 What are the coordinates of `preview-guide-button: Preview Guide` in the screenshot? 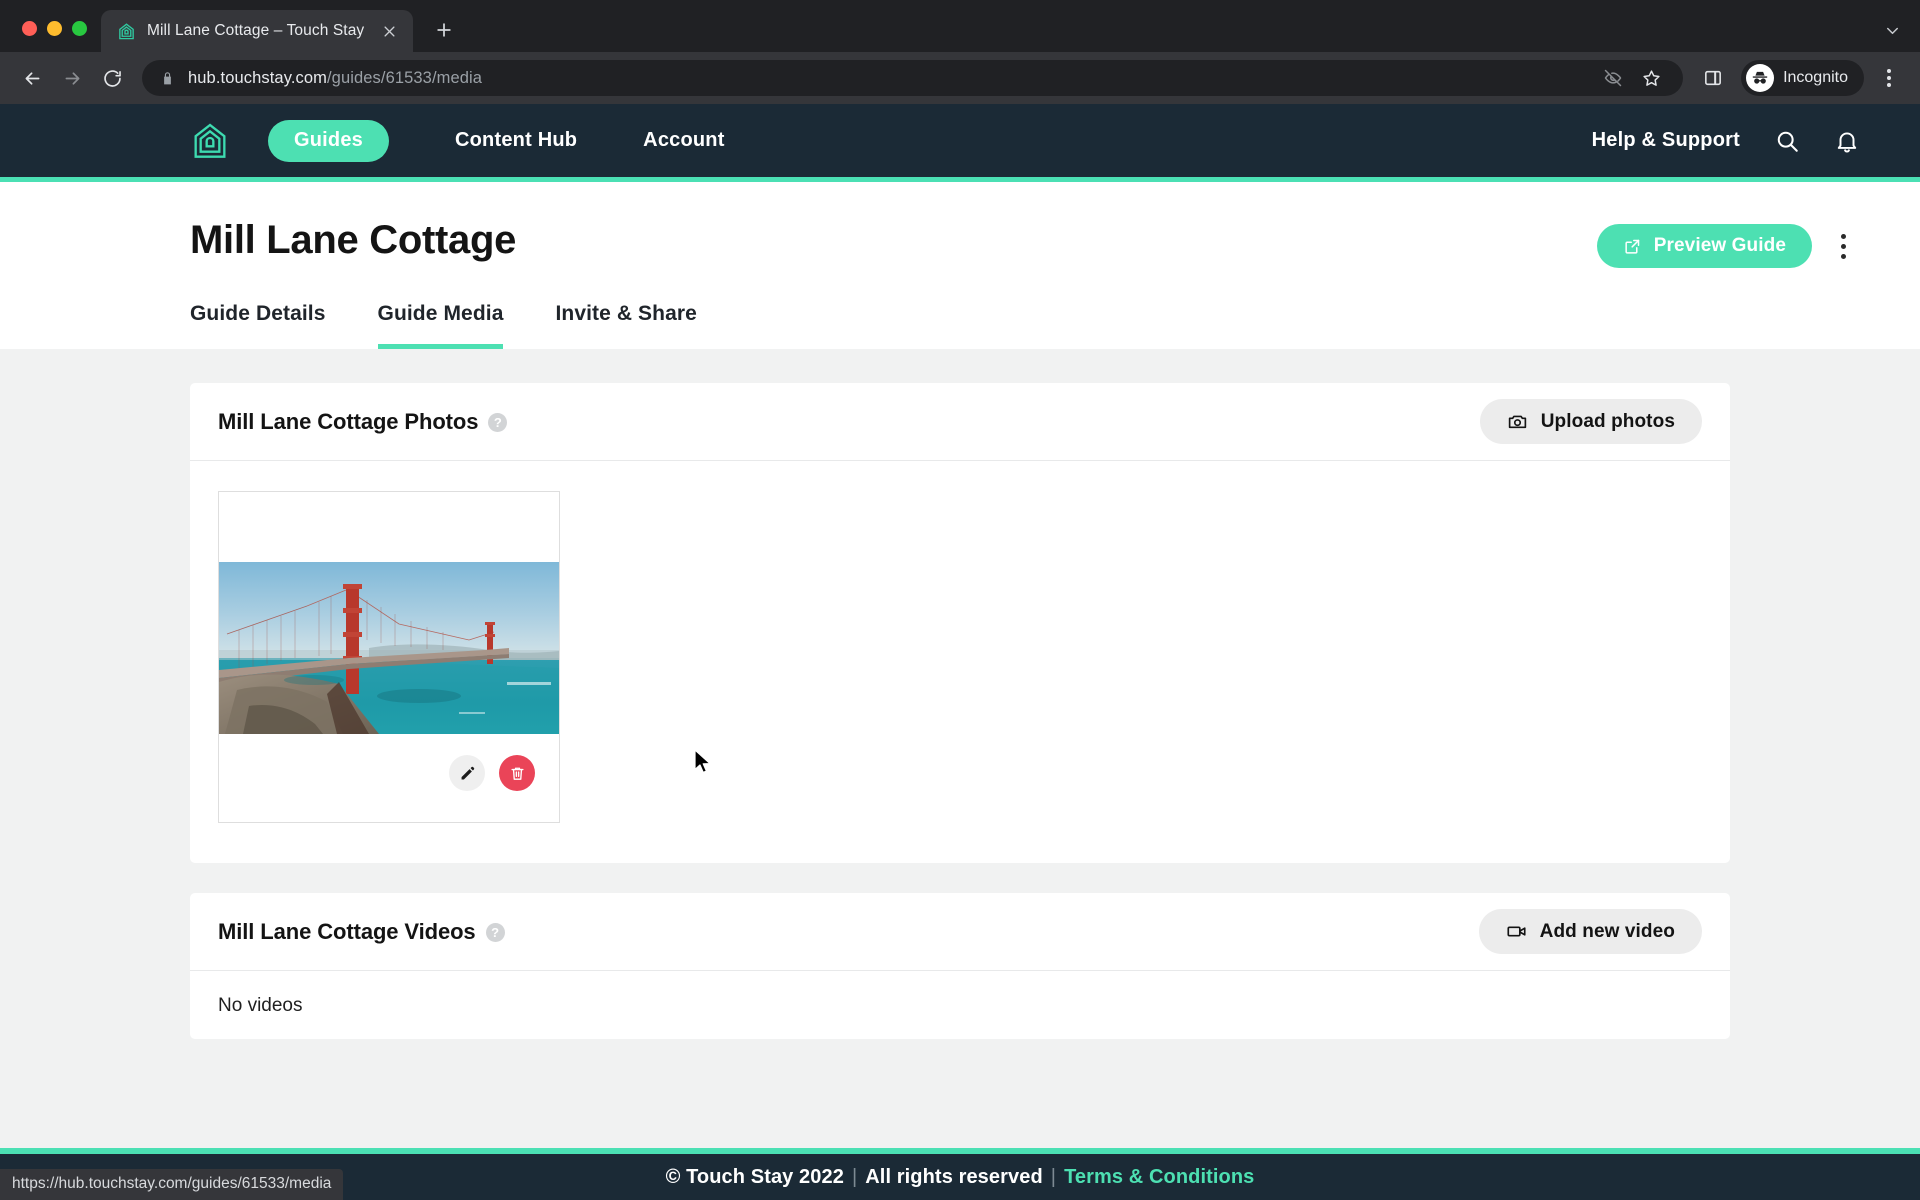 It's located at (1704, 246).